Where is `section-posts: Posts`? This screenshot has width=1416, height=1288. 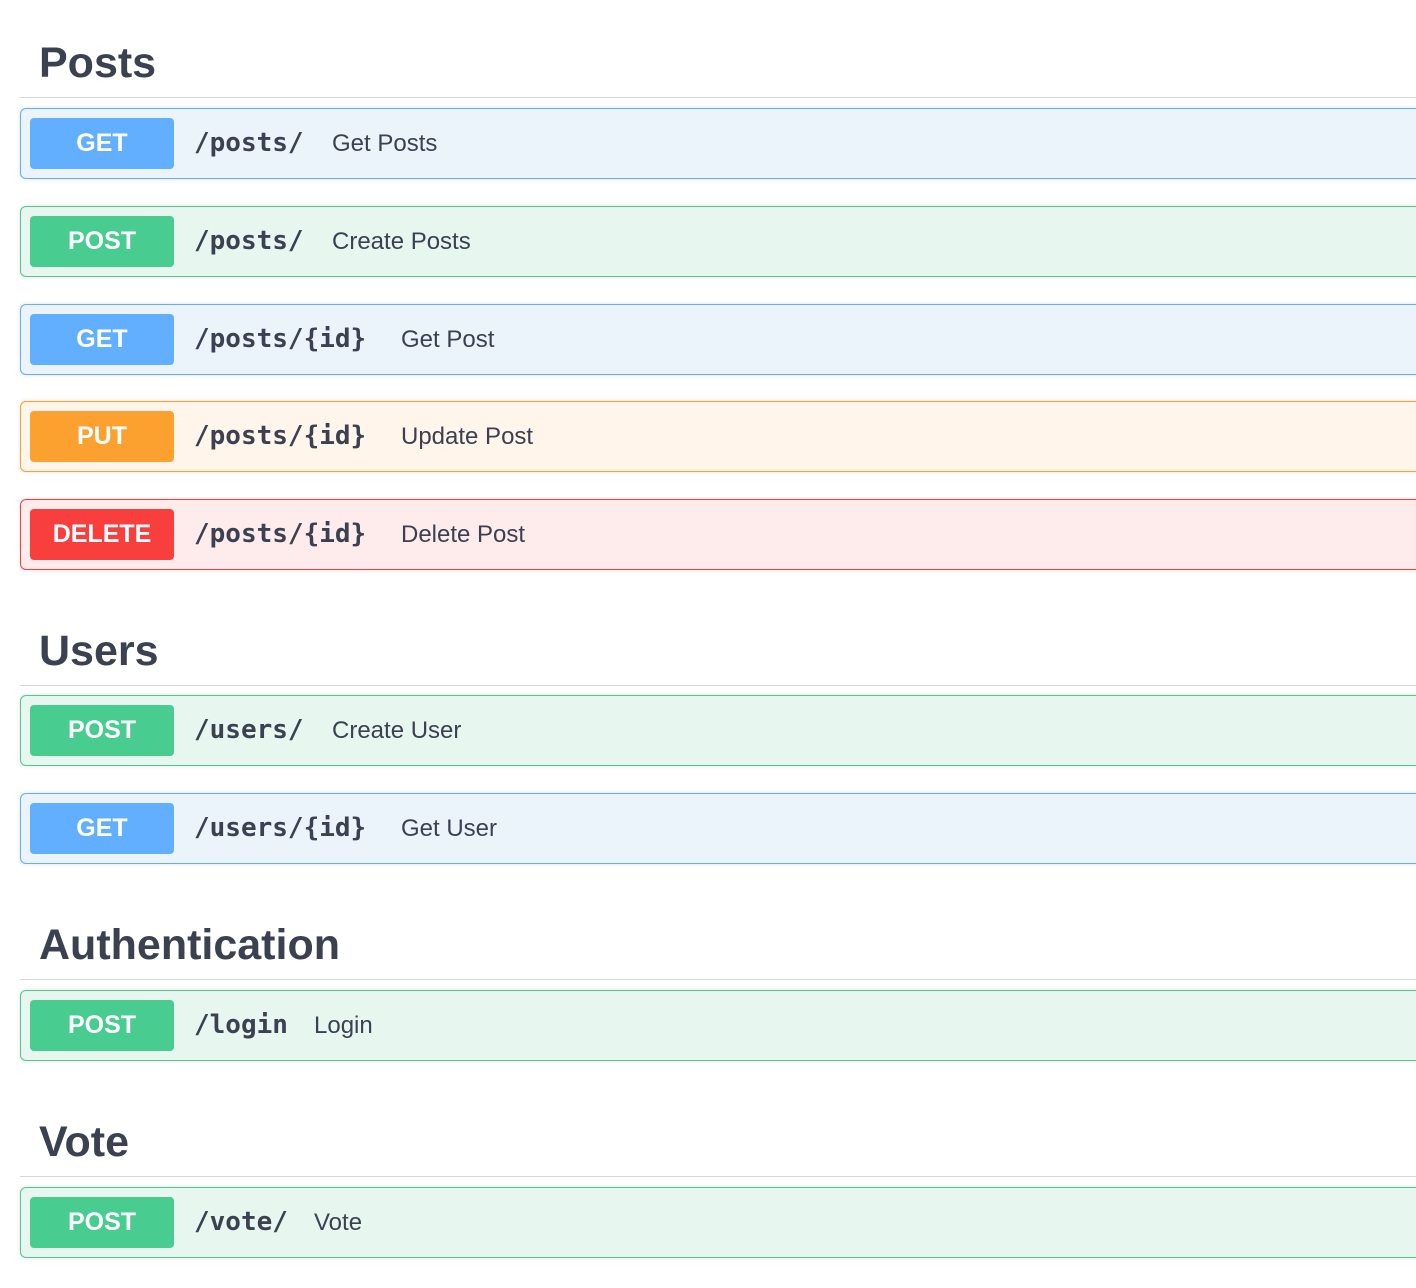 section-posts: Posts is located at coordinates (718, 54).